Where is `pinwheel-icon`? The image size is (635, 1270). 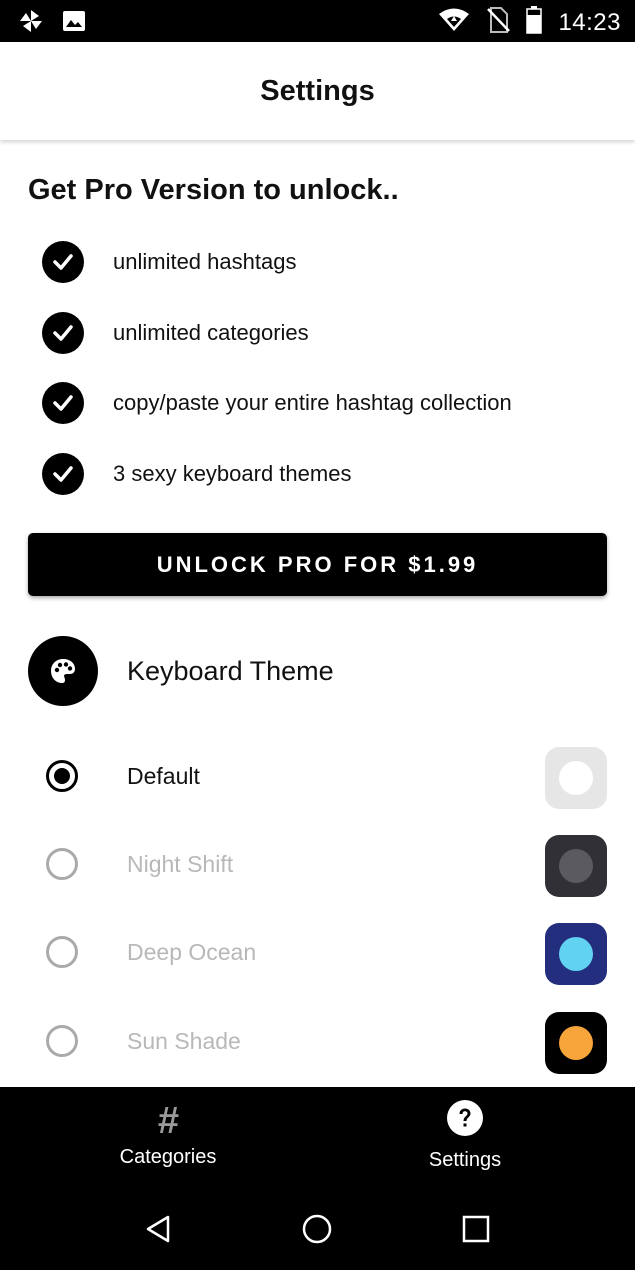 pinwheel-icon is located at coordinates (31, 23).